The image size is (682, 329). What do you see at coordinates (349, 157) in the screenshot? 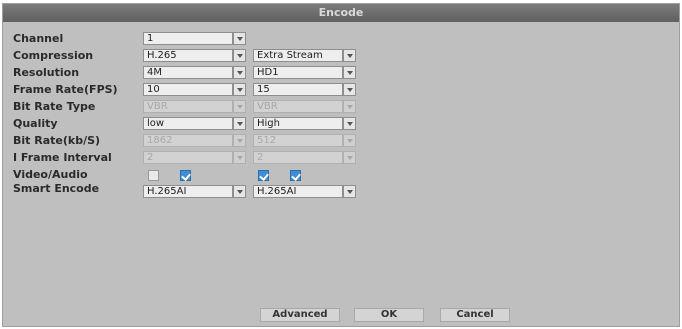
I see `extra-i-frame-arrow-icon` at bounding box center [349, 157].